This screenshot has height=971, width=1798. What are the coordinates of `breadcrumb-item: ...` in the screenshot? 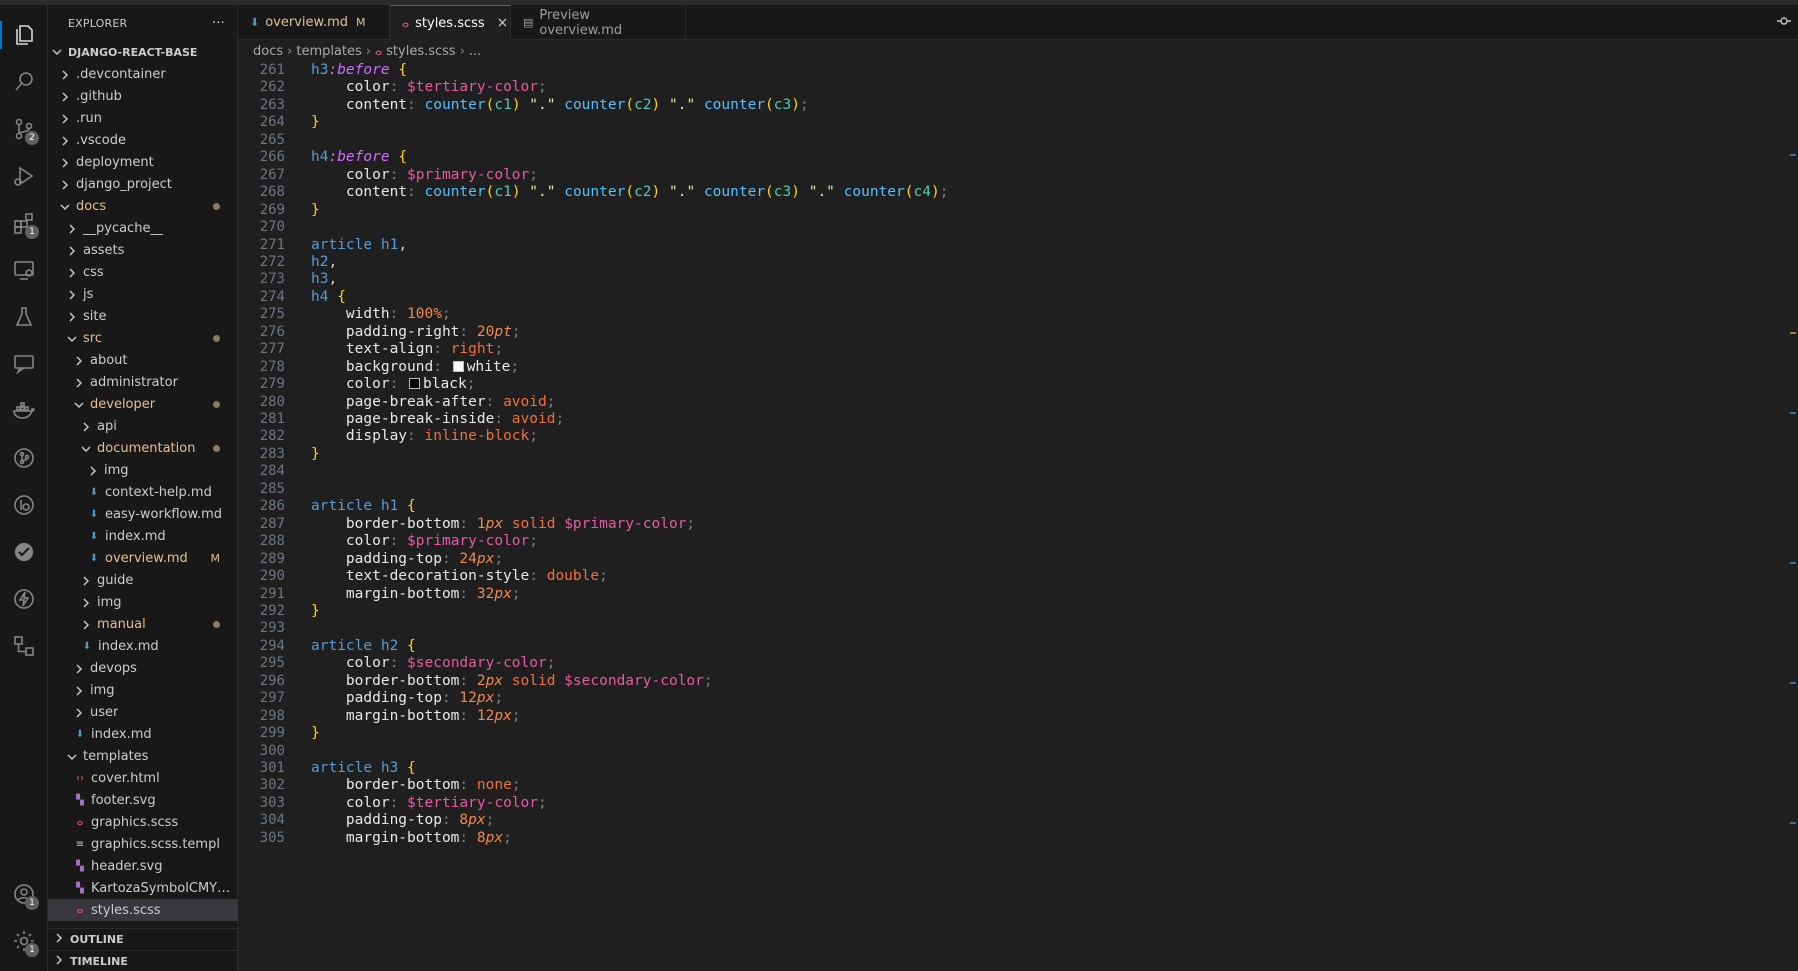 It's located at (475, 51).